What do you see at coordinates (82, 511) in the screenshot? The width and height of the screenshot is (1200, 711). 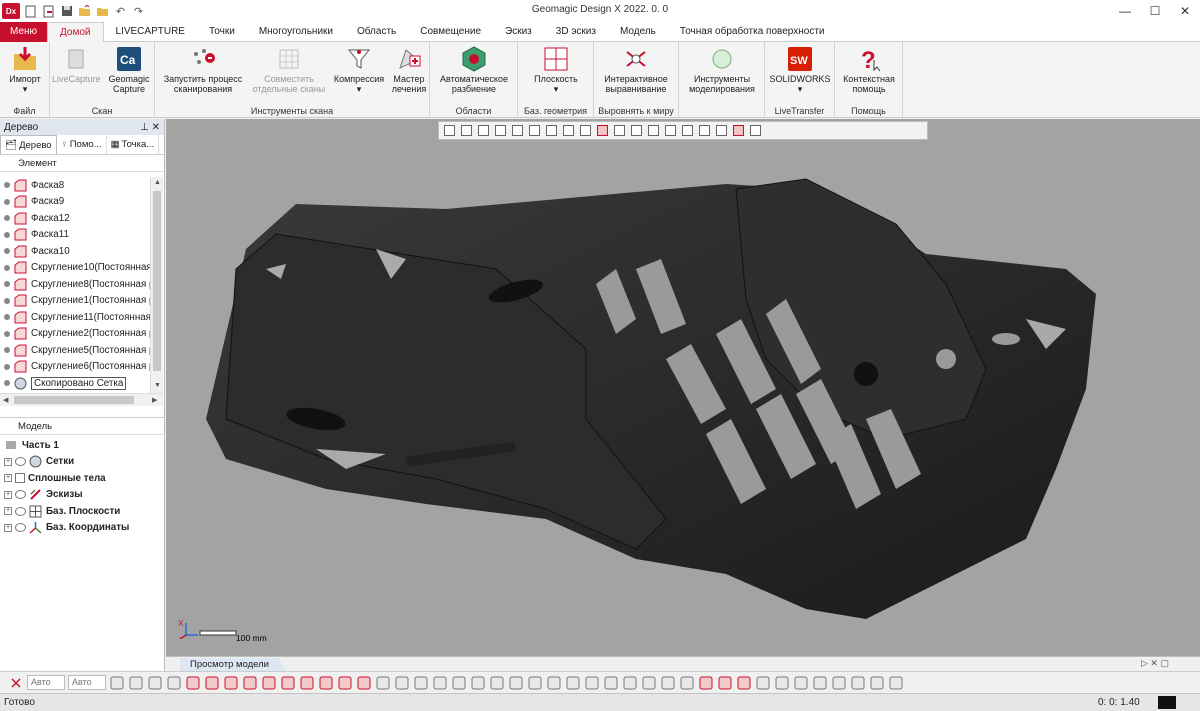 I see `model-ref-planes: + Баз. Плоскости` at bounding box center [82, 511].